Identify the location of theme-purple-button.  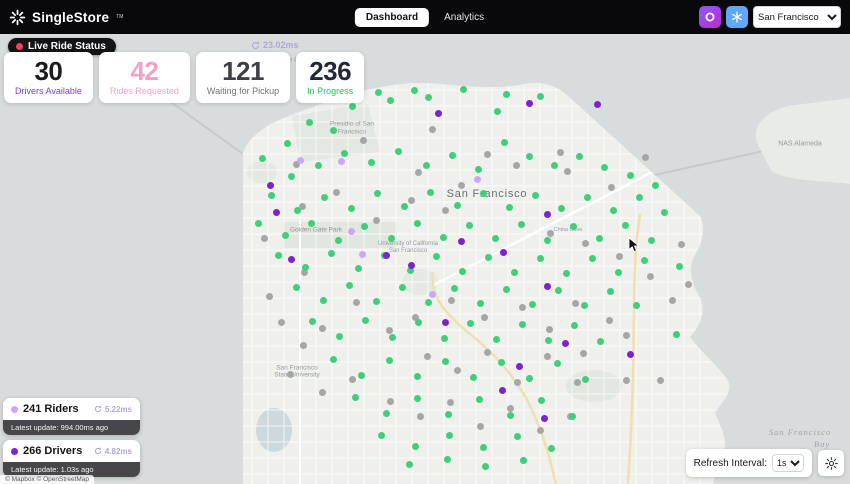
(710, 17).